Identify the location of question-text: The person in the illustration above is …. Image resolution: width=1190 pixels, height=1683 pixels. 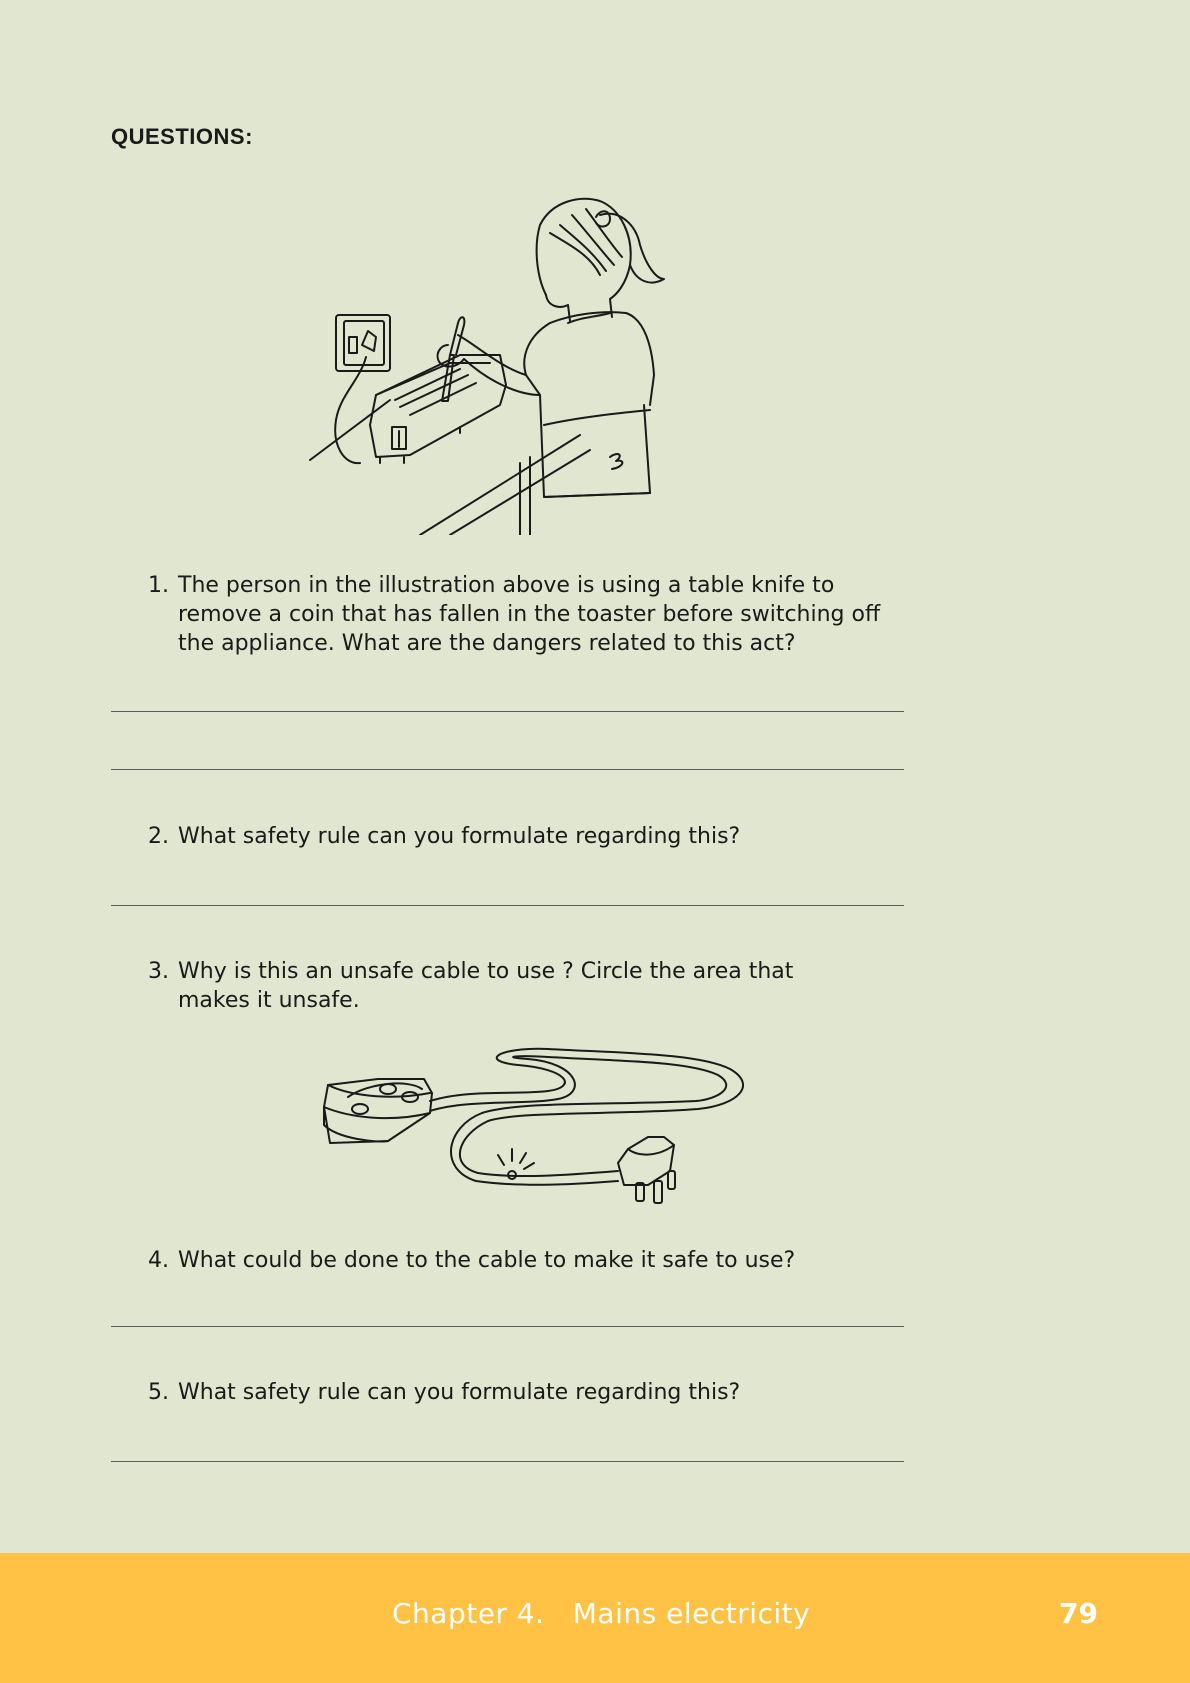
(529, 614).